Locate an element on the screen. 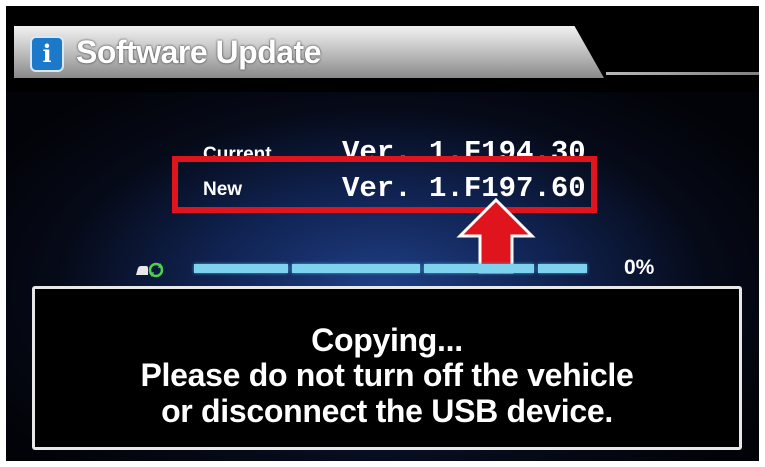 The height and width of the screenshot is (467, 765). status-message-line-3: or disconnect the USB device. is located at coordinates (387, 411).